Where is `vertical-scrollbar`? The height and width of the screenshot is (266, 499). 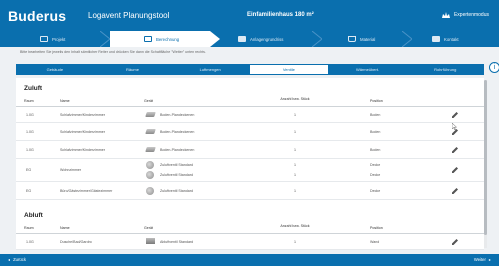
vertical-scrollbar is located at coordinates (485, 164).